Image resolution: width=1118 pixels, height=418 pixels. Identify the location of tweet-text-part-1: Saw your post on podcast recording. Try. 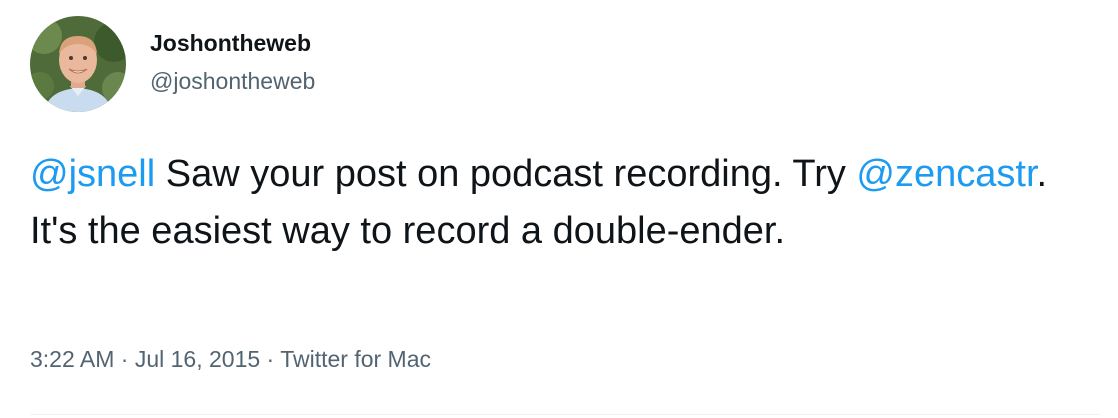
(506, 174).